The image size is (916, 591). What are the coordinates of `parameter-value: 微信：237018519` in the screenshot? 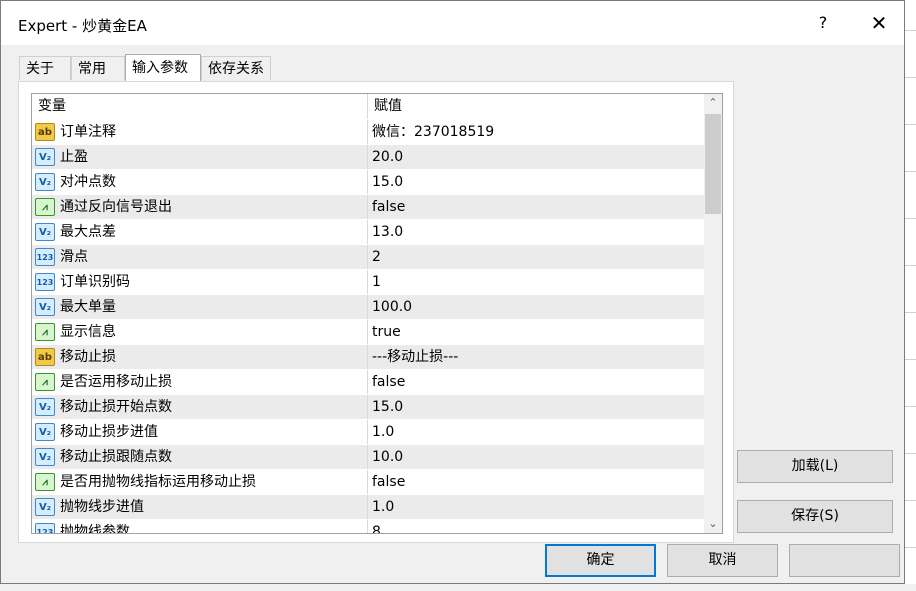 It's located at (433, 132).